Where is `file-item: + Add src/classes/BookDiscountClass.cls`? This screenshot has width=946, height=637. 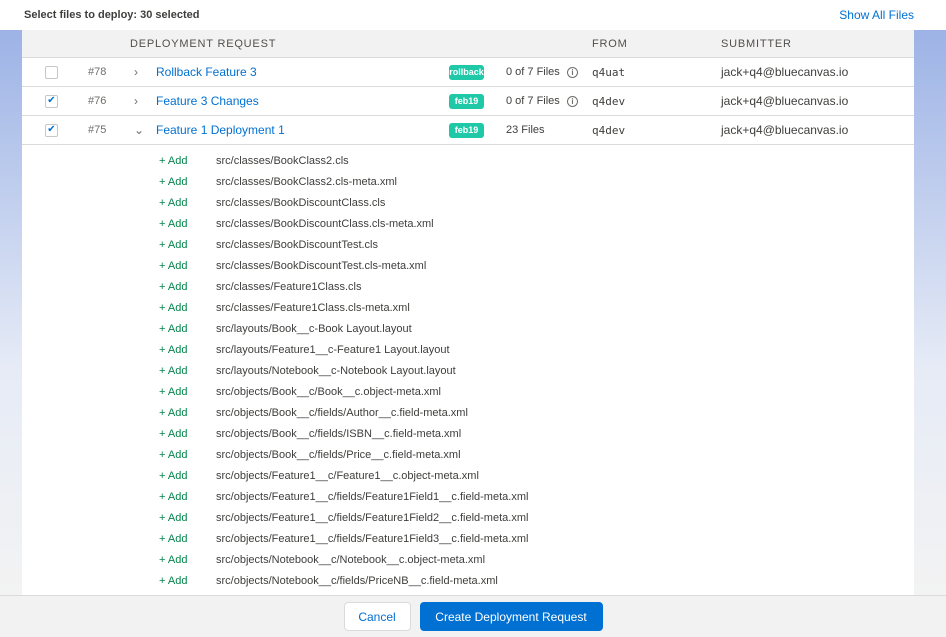
file-item: + Add src/classes/BookDiscountClass.cls is located at coordinates (468, 202).